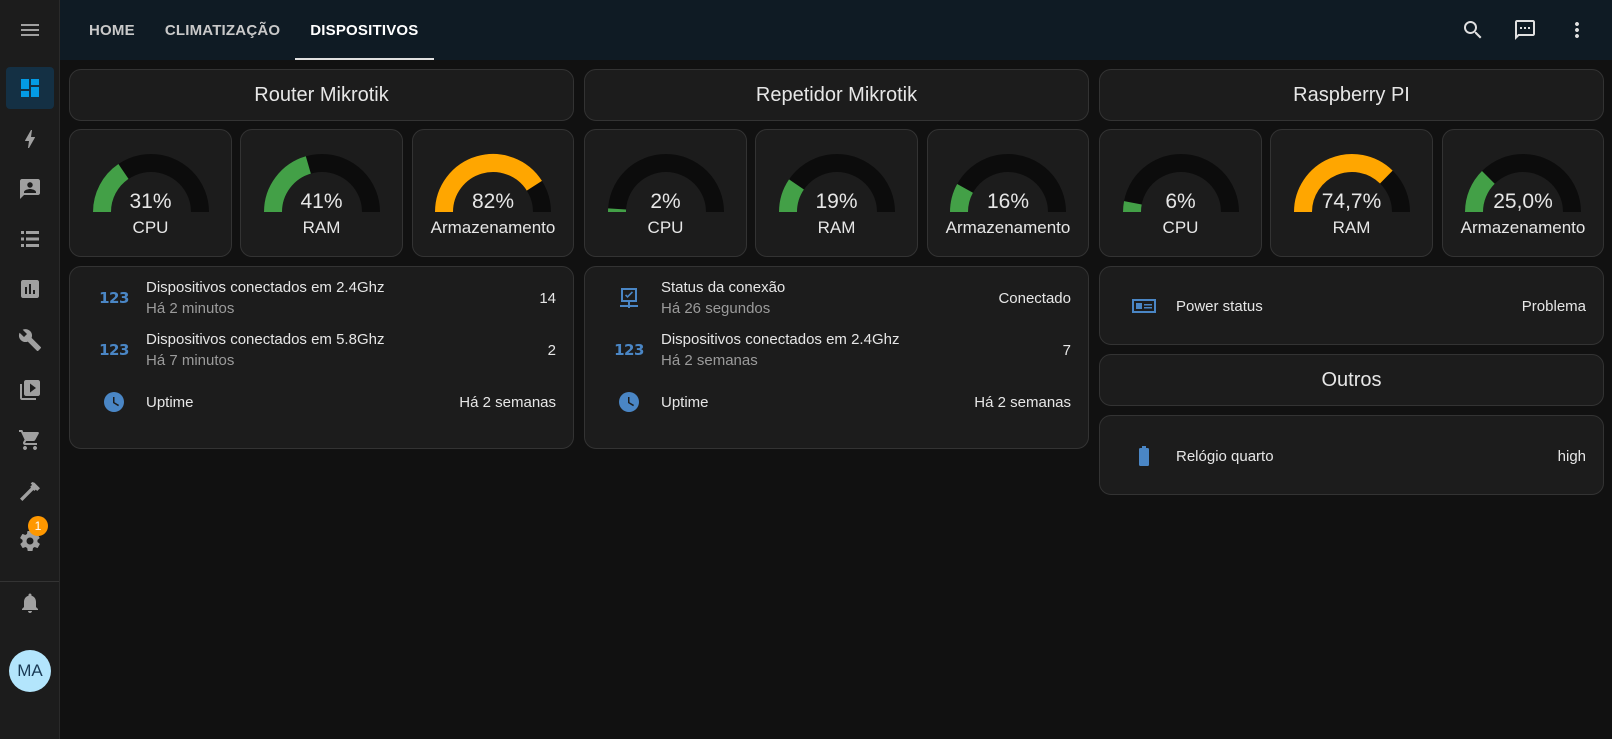  What do you see at coordinates (836, 94) in the screenshot?
I see `repetidor-title: Repetidor Mikrotik` at bounding box center [836, 94].